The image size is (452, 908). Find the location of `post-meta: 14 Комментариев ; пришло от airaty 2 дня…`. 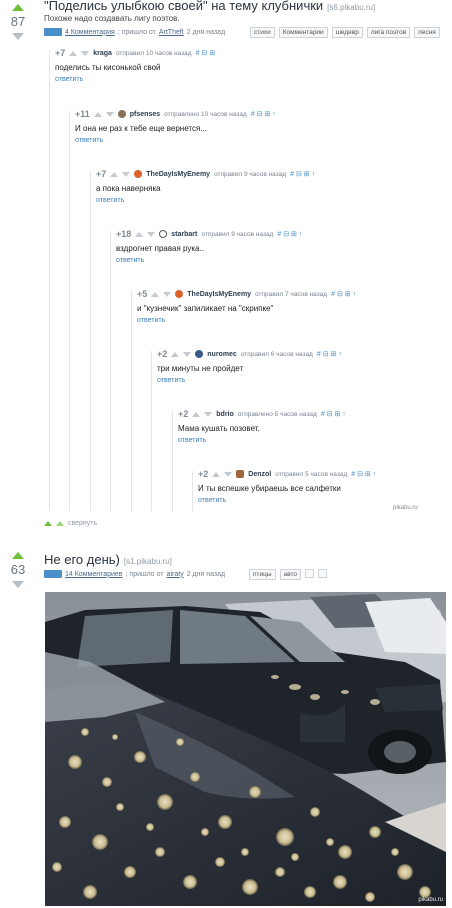

post-meta: 14 Комментариев ; пришло от airaty 2 дня… is located at coordinates (134, 574).